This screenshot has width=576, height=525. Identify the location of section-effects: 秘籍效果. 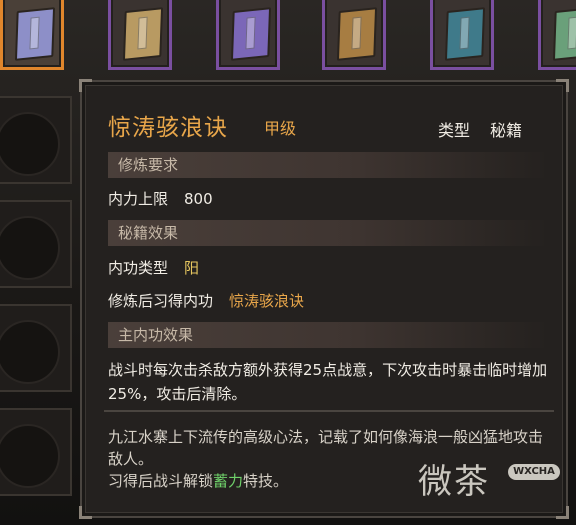
(326, 233).